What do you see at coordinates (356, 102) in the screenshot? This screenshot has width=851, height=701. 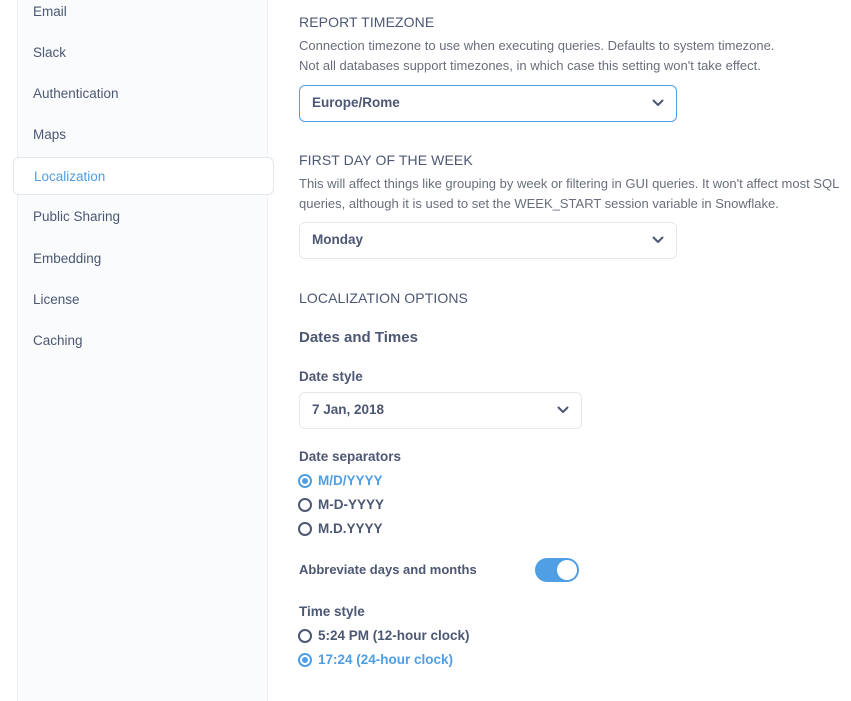 I see `report-timezone-value: Europe/Rome` at bounding box center [356, 102].